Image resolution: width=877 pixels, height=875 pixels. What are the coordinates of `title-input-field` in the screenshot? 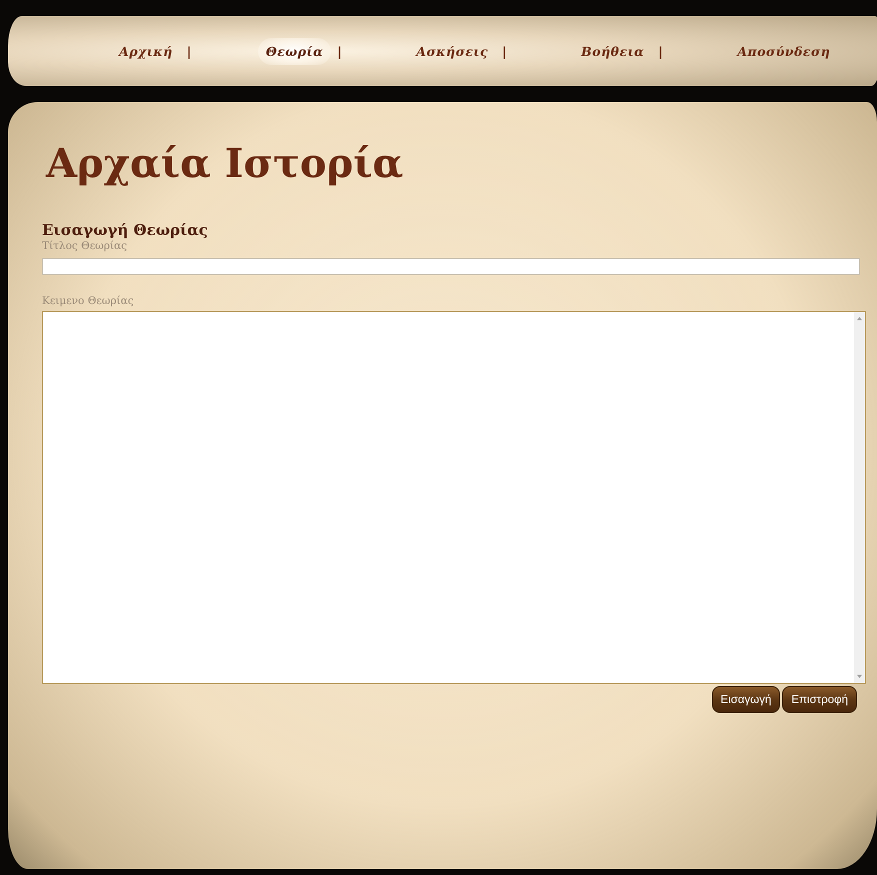 It's located at (451, 266).